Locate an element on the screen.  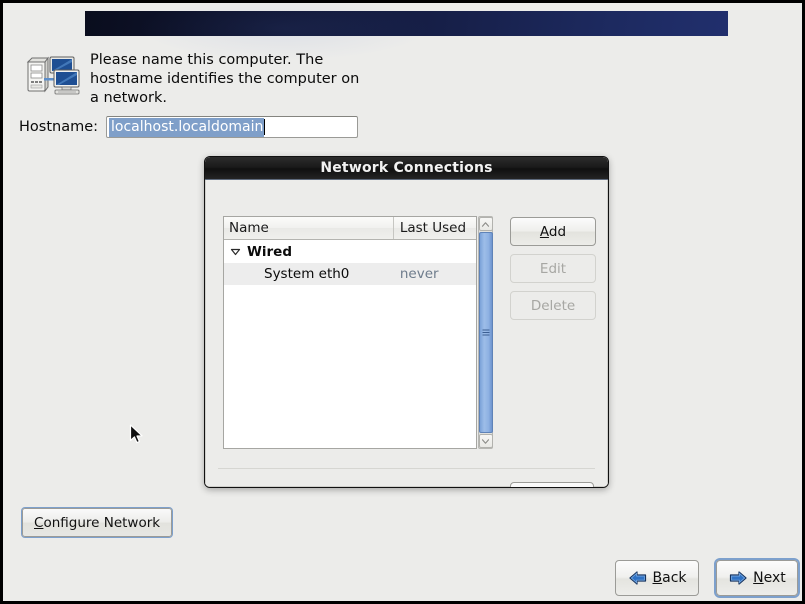
tree-group-wired: Wired is located at coordinates (350, 251).